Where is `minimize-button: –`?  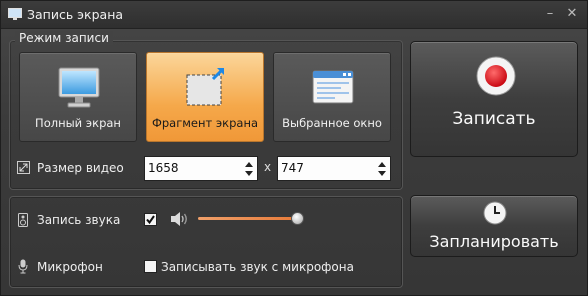 minimize-button: – is located at coordinates (550, 14).